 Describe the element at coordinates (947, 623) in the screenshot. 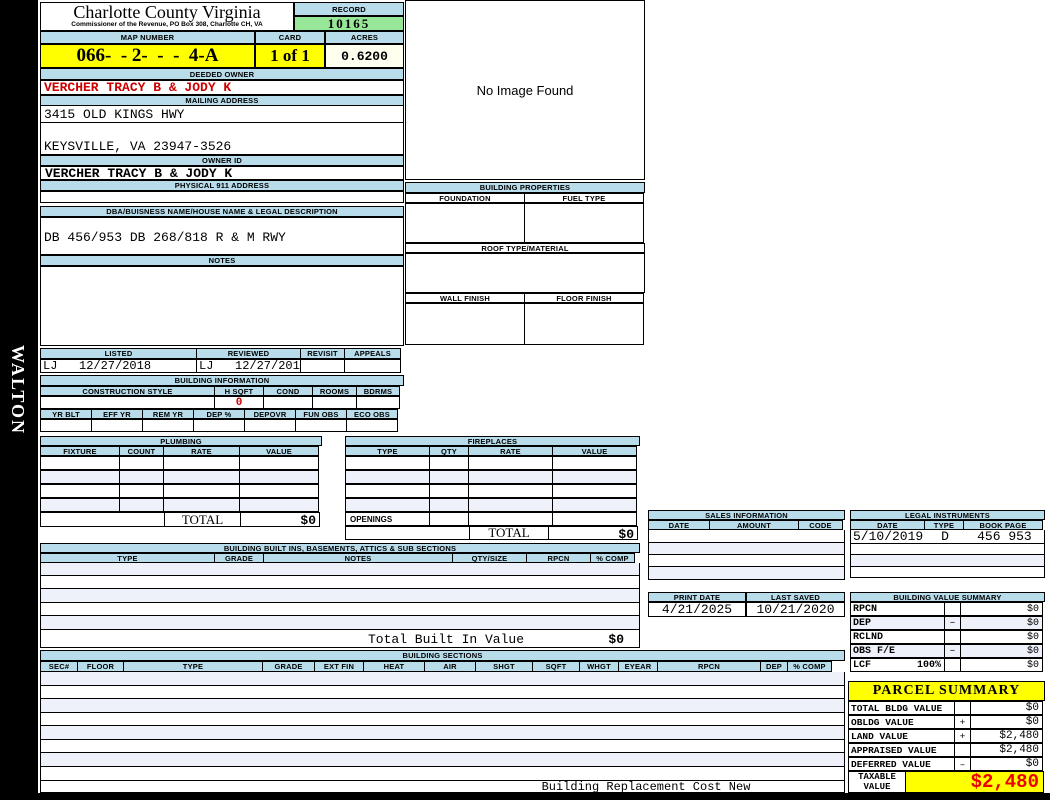

I see `table-row: DEP – $0` at that location.